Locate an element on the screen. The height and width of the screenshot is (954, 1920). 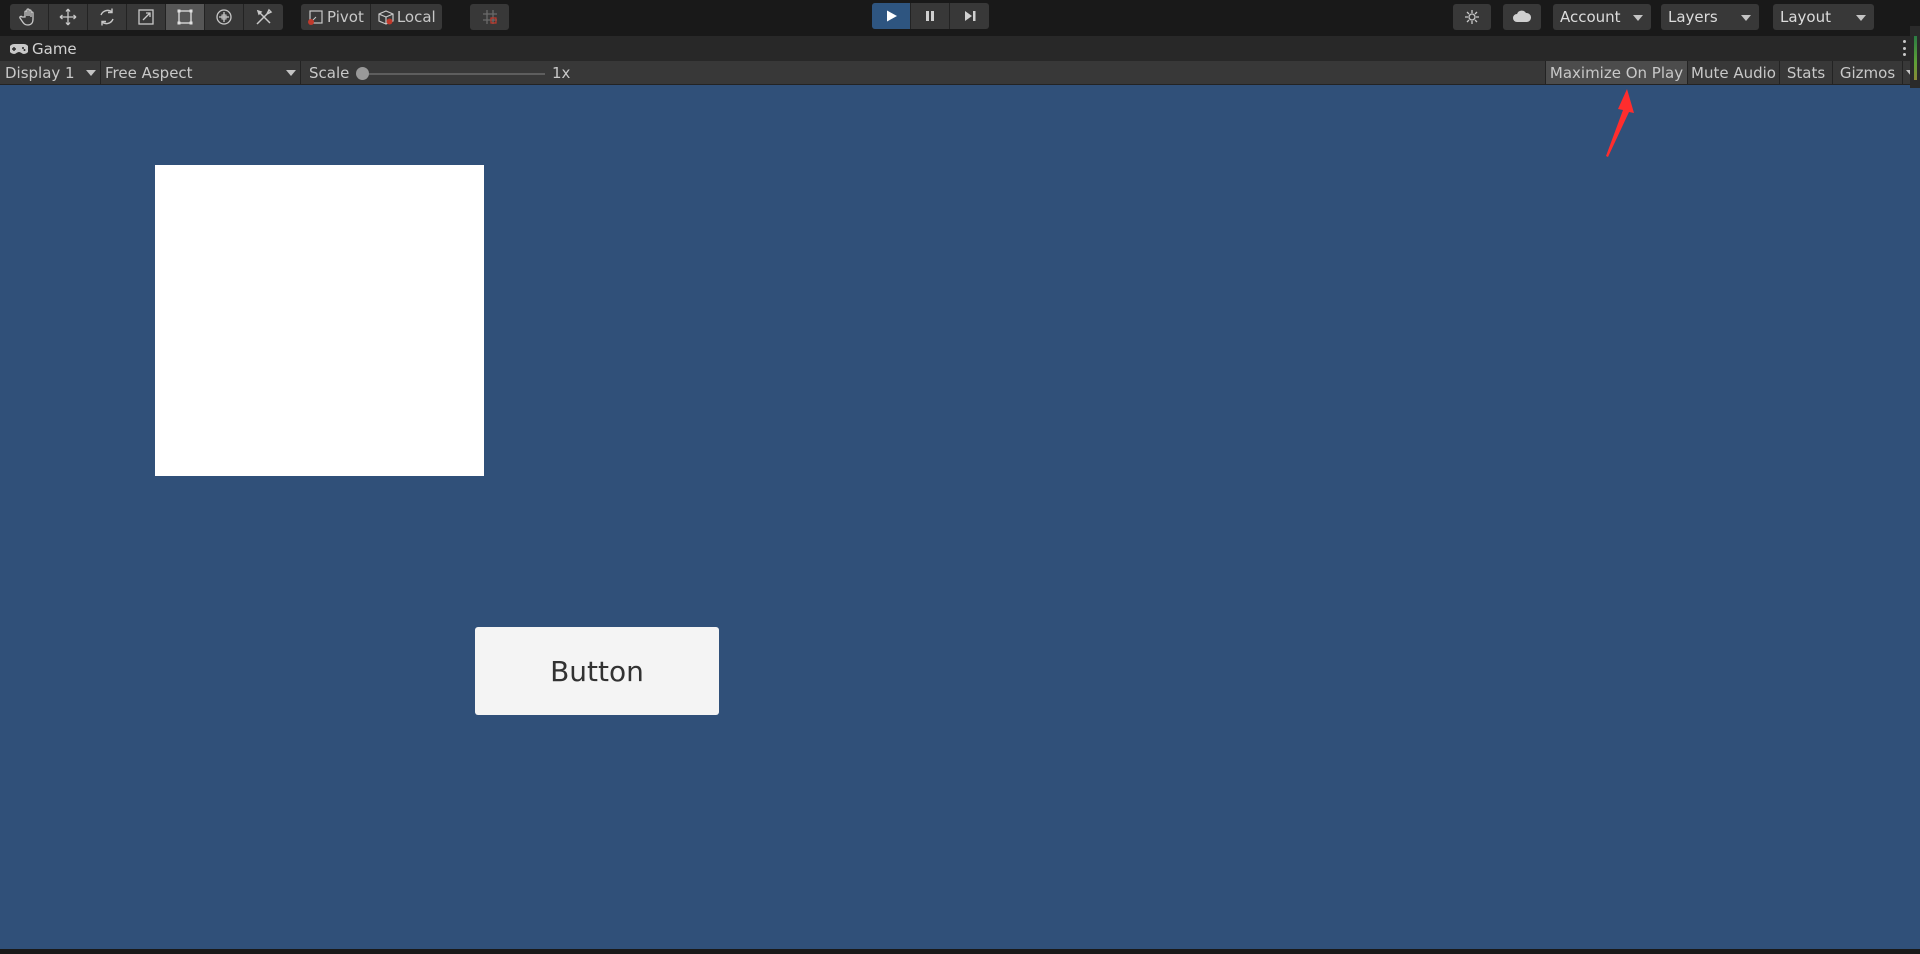
custom-tools-button is located at coordinates (263, 17).